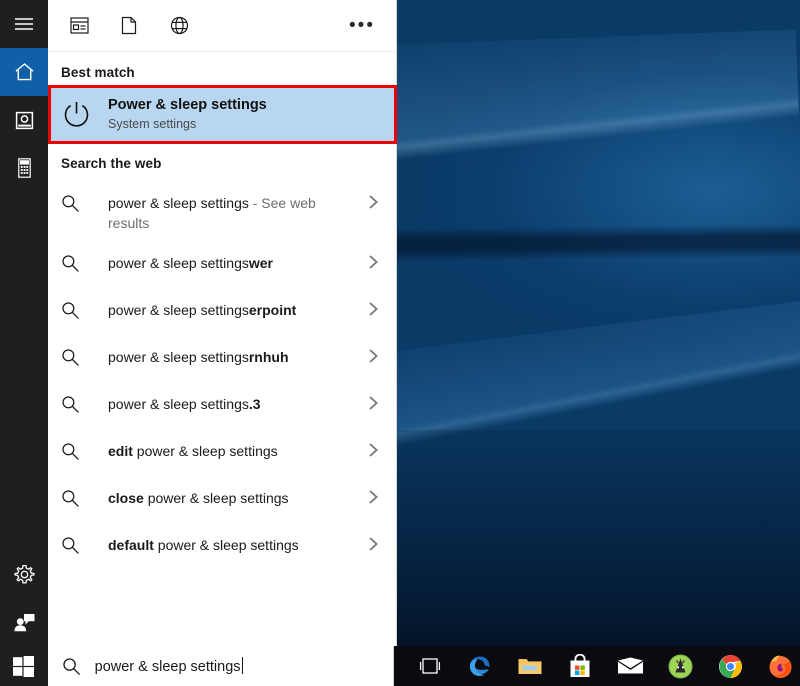  What do you see at coordinates (202, 310) in the screenshot?
I see `web-result-label: power & sleep settingserpoint` at bounding box center [202, 310].